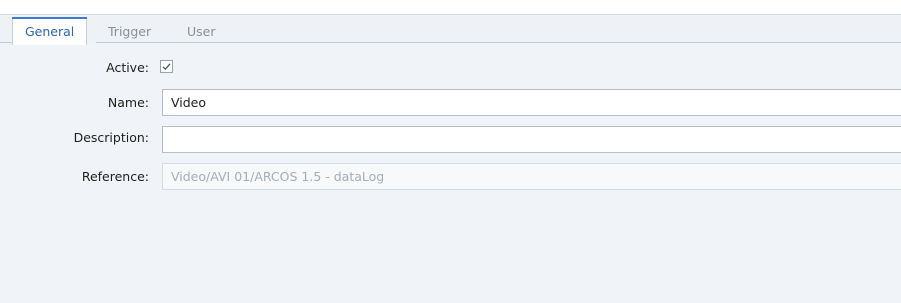 Image resolution: width=901 pixels, height=303 pixels. Describe the element at coordinates (201, 33) in the screenshot. I see `tab-user: User` at that location.